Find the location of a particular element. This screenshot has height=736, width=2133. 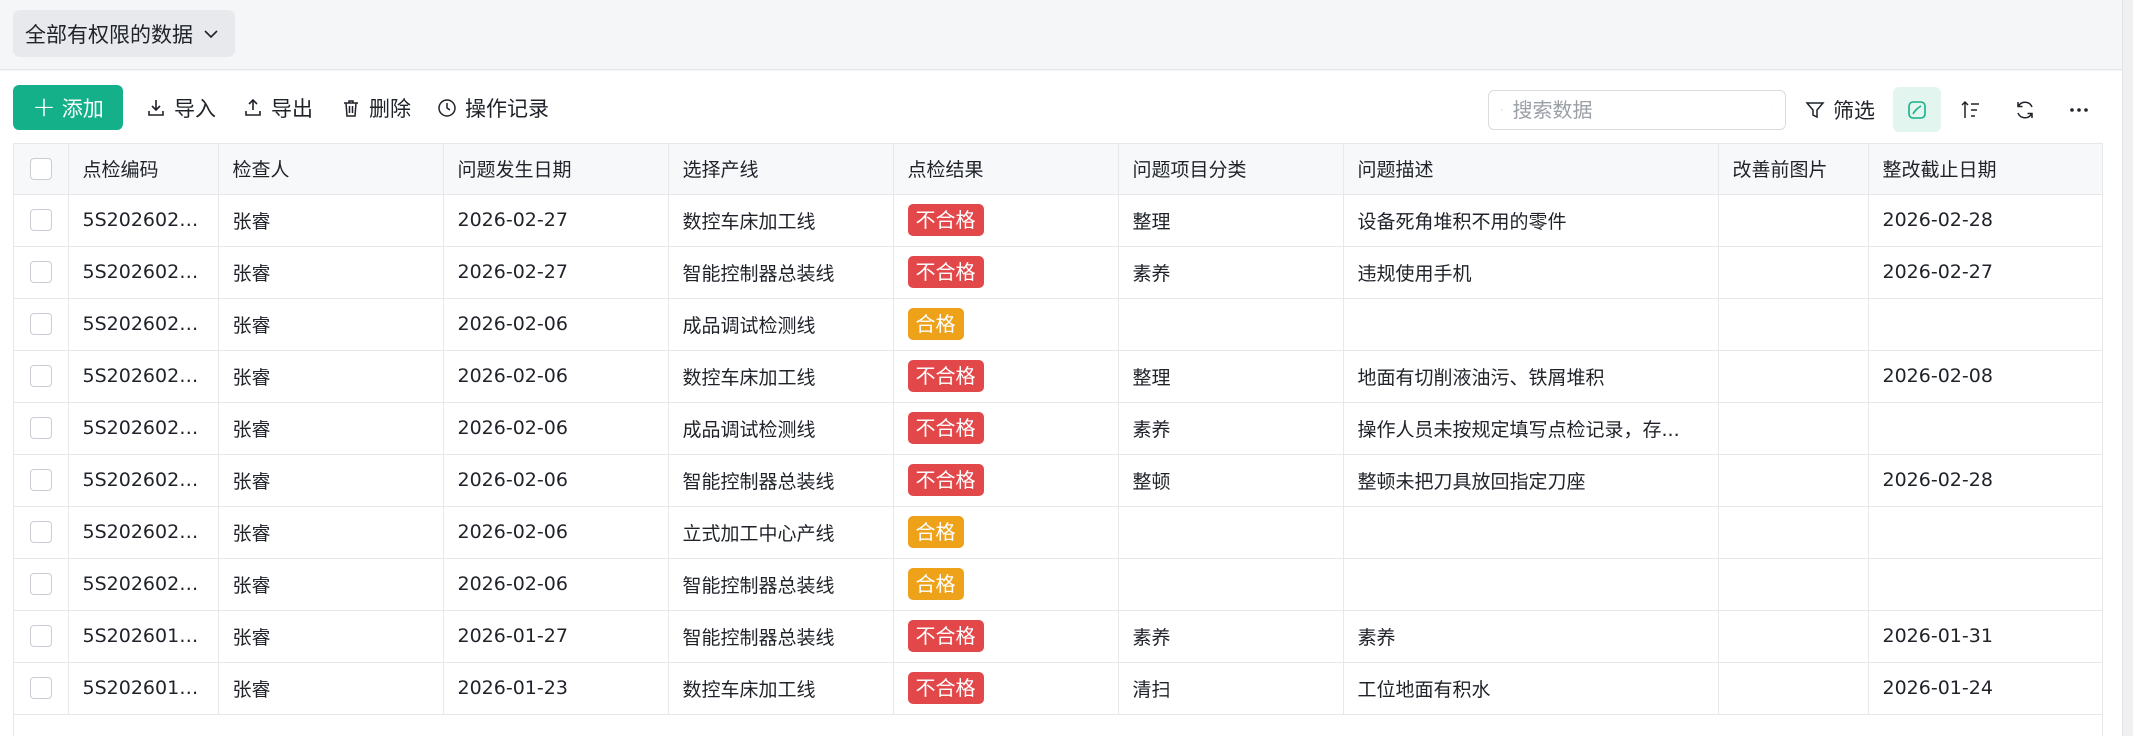

row-description: 工位地面有积水 is located at coordinates (1531, 688).